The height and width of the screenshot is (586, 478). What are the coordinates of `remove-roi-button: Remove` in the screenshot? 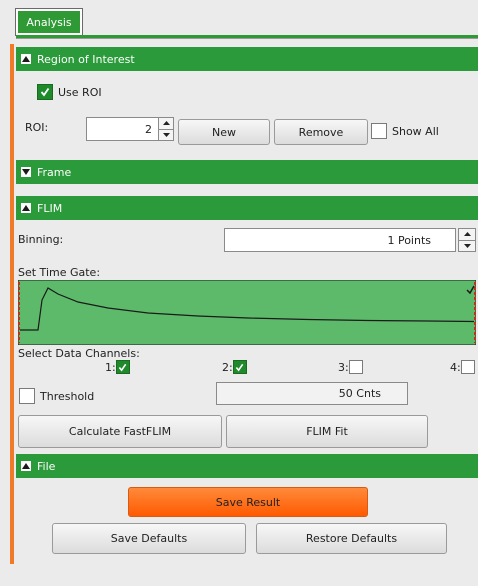 It's located at (321, 132).